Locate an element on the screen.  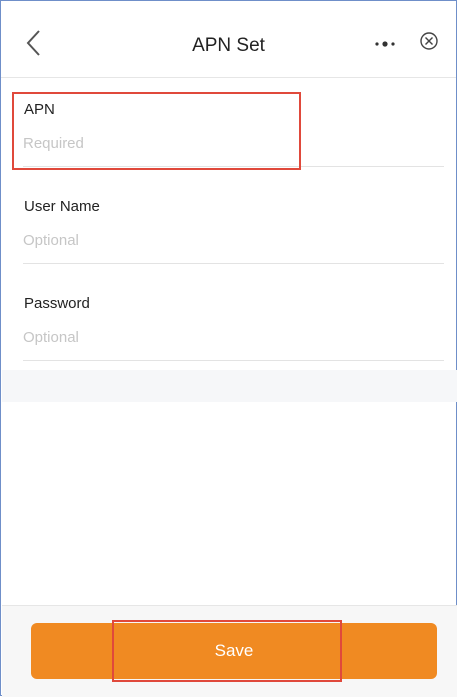
nav-bar: APN Set is located at coordinates (228, 39).